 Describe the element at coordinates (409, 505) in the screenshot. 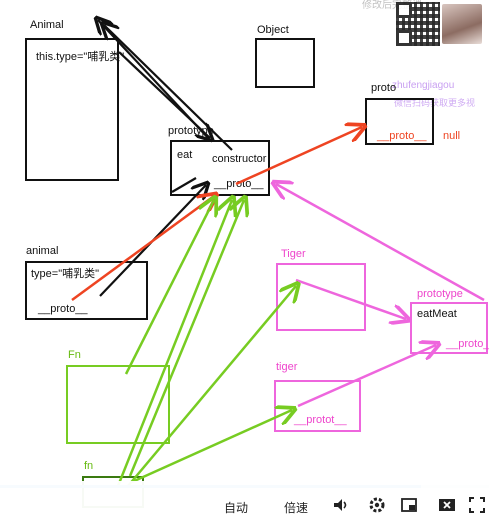

I see `picture-in-picture-icon` at that location.